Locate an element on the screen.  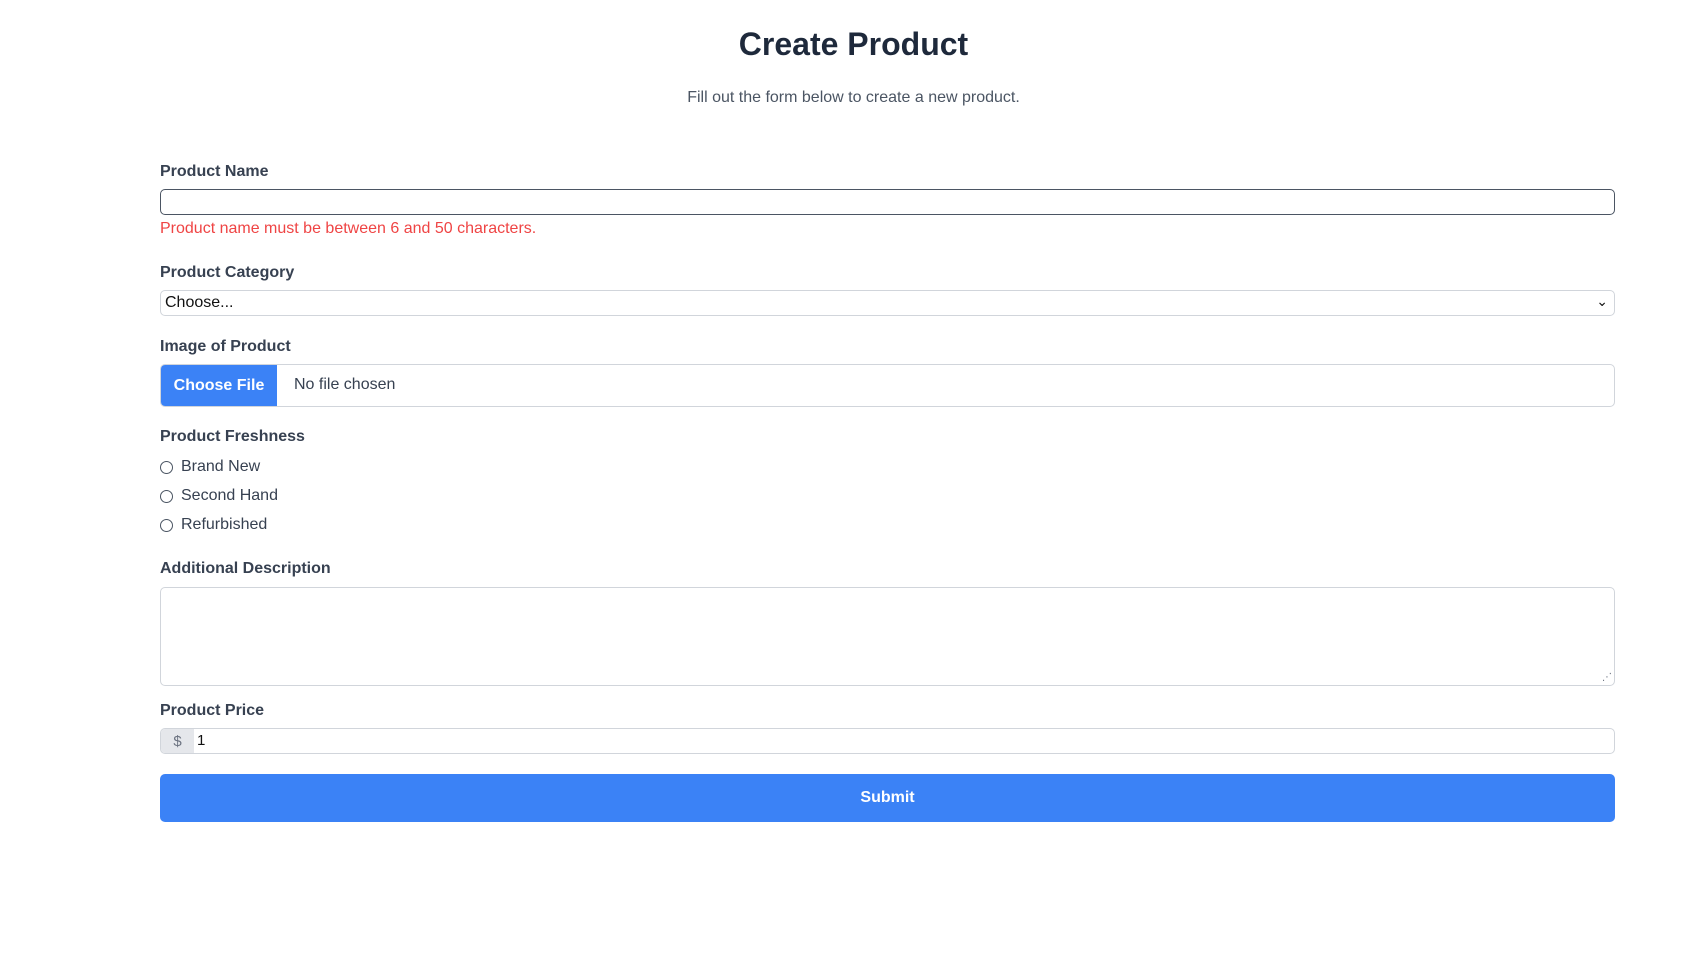
product-price-label: Product Price is located at coordinates (212, 710).